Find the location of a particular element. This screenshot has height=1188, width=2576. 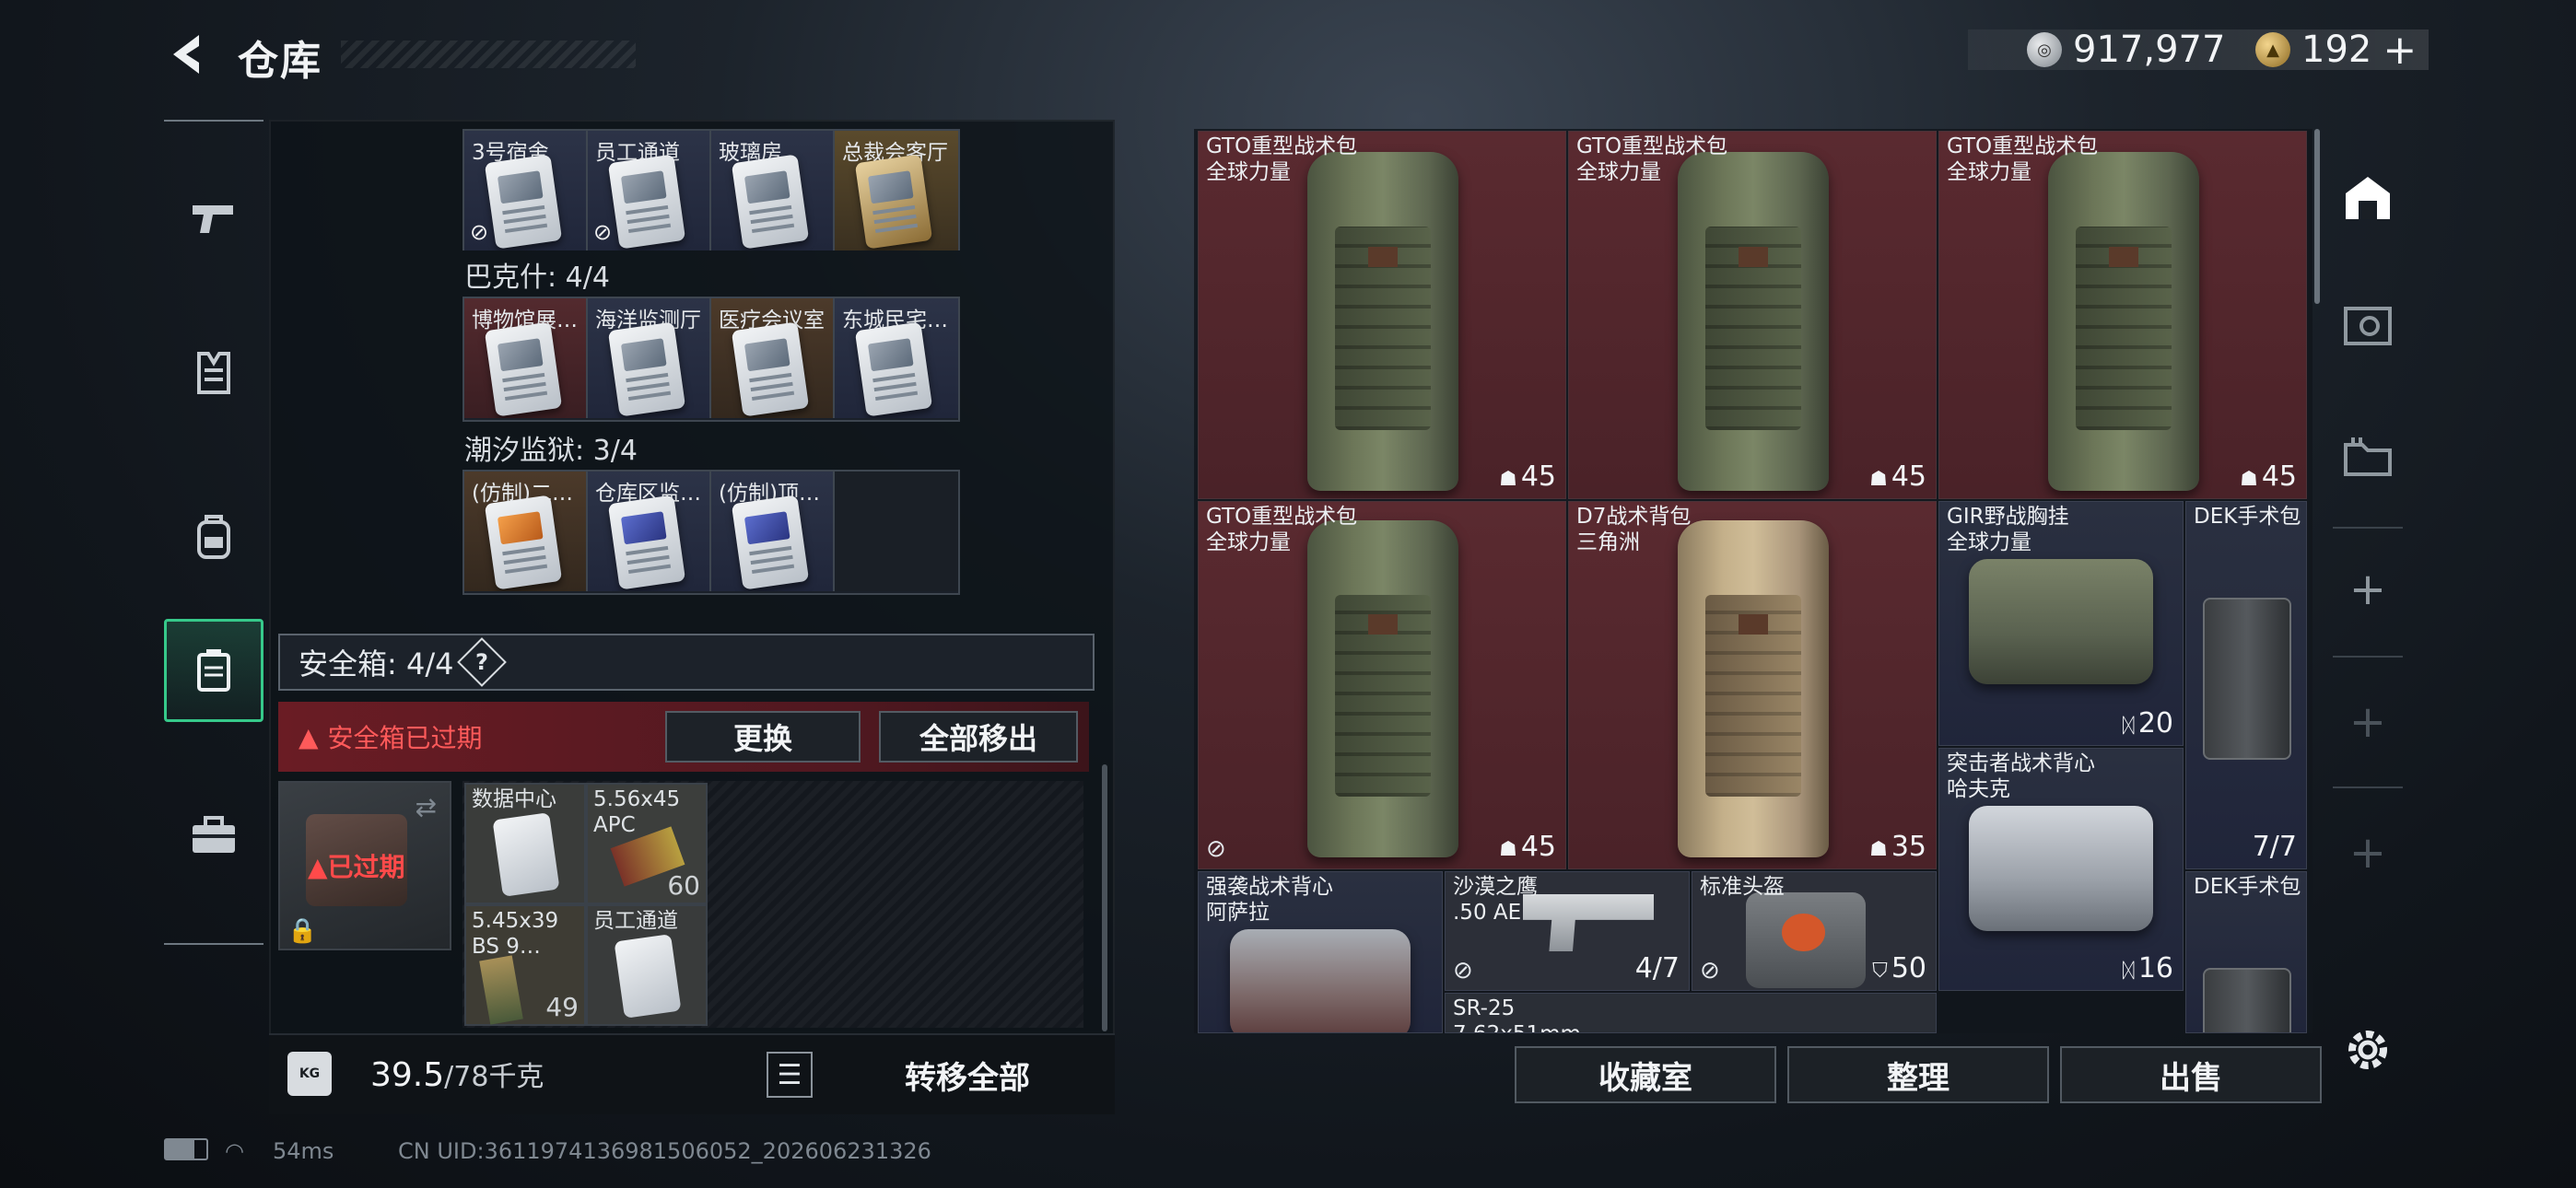

safe-item: 5.45x39 BS 9… 49 is located at coordinates (525, 965).